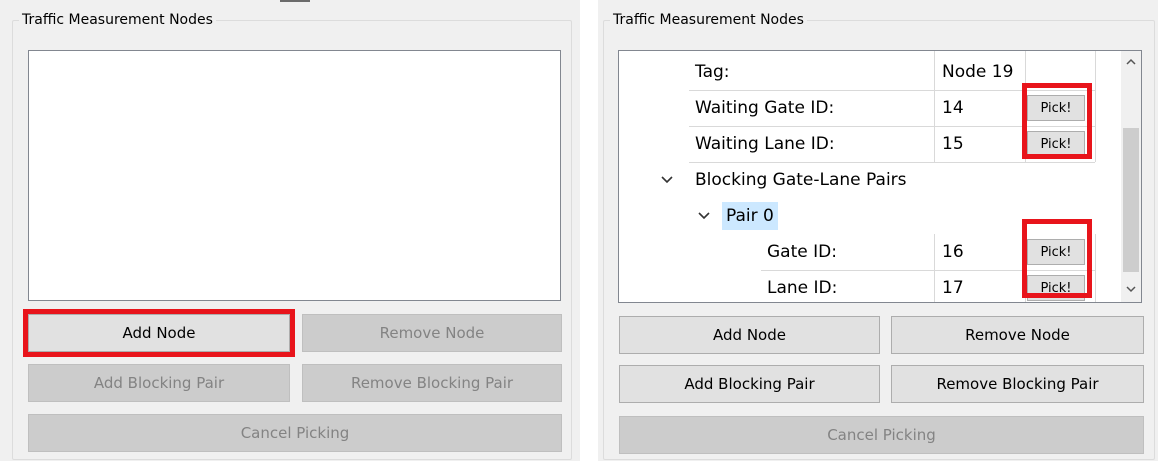 The height and width of the screenshot is (461, 1158). Describe the element at coordinates (980, 108) in the screenshot. I see `waiting-gate-value: 14` at that location.